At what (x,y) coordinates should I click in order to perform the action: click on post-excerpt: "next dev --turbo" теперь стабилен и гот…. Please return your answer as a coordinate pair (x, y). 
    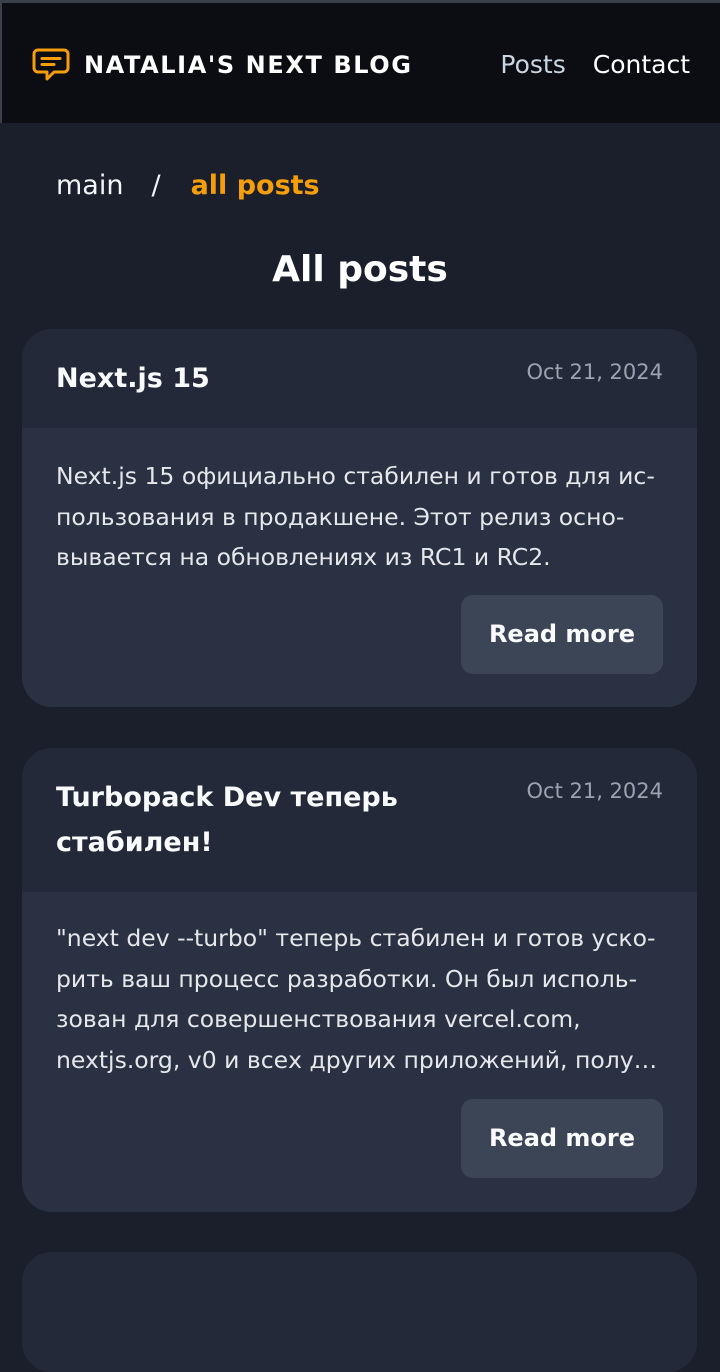
    Looking at the image, I should click on (357, 999).